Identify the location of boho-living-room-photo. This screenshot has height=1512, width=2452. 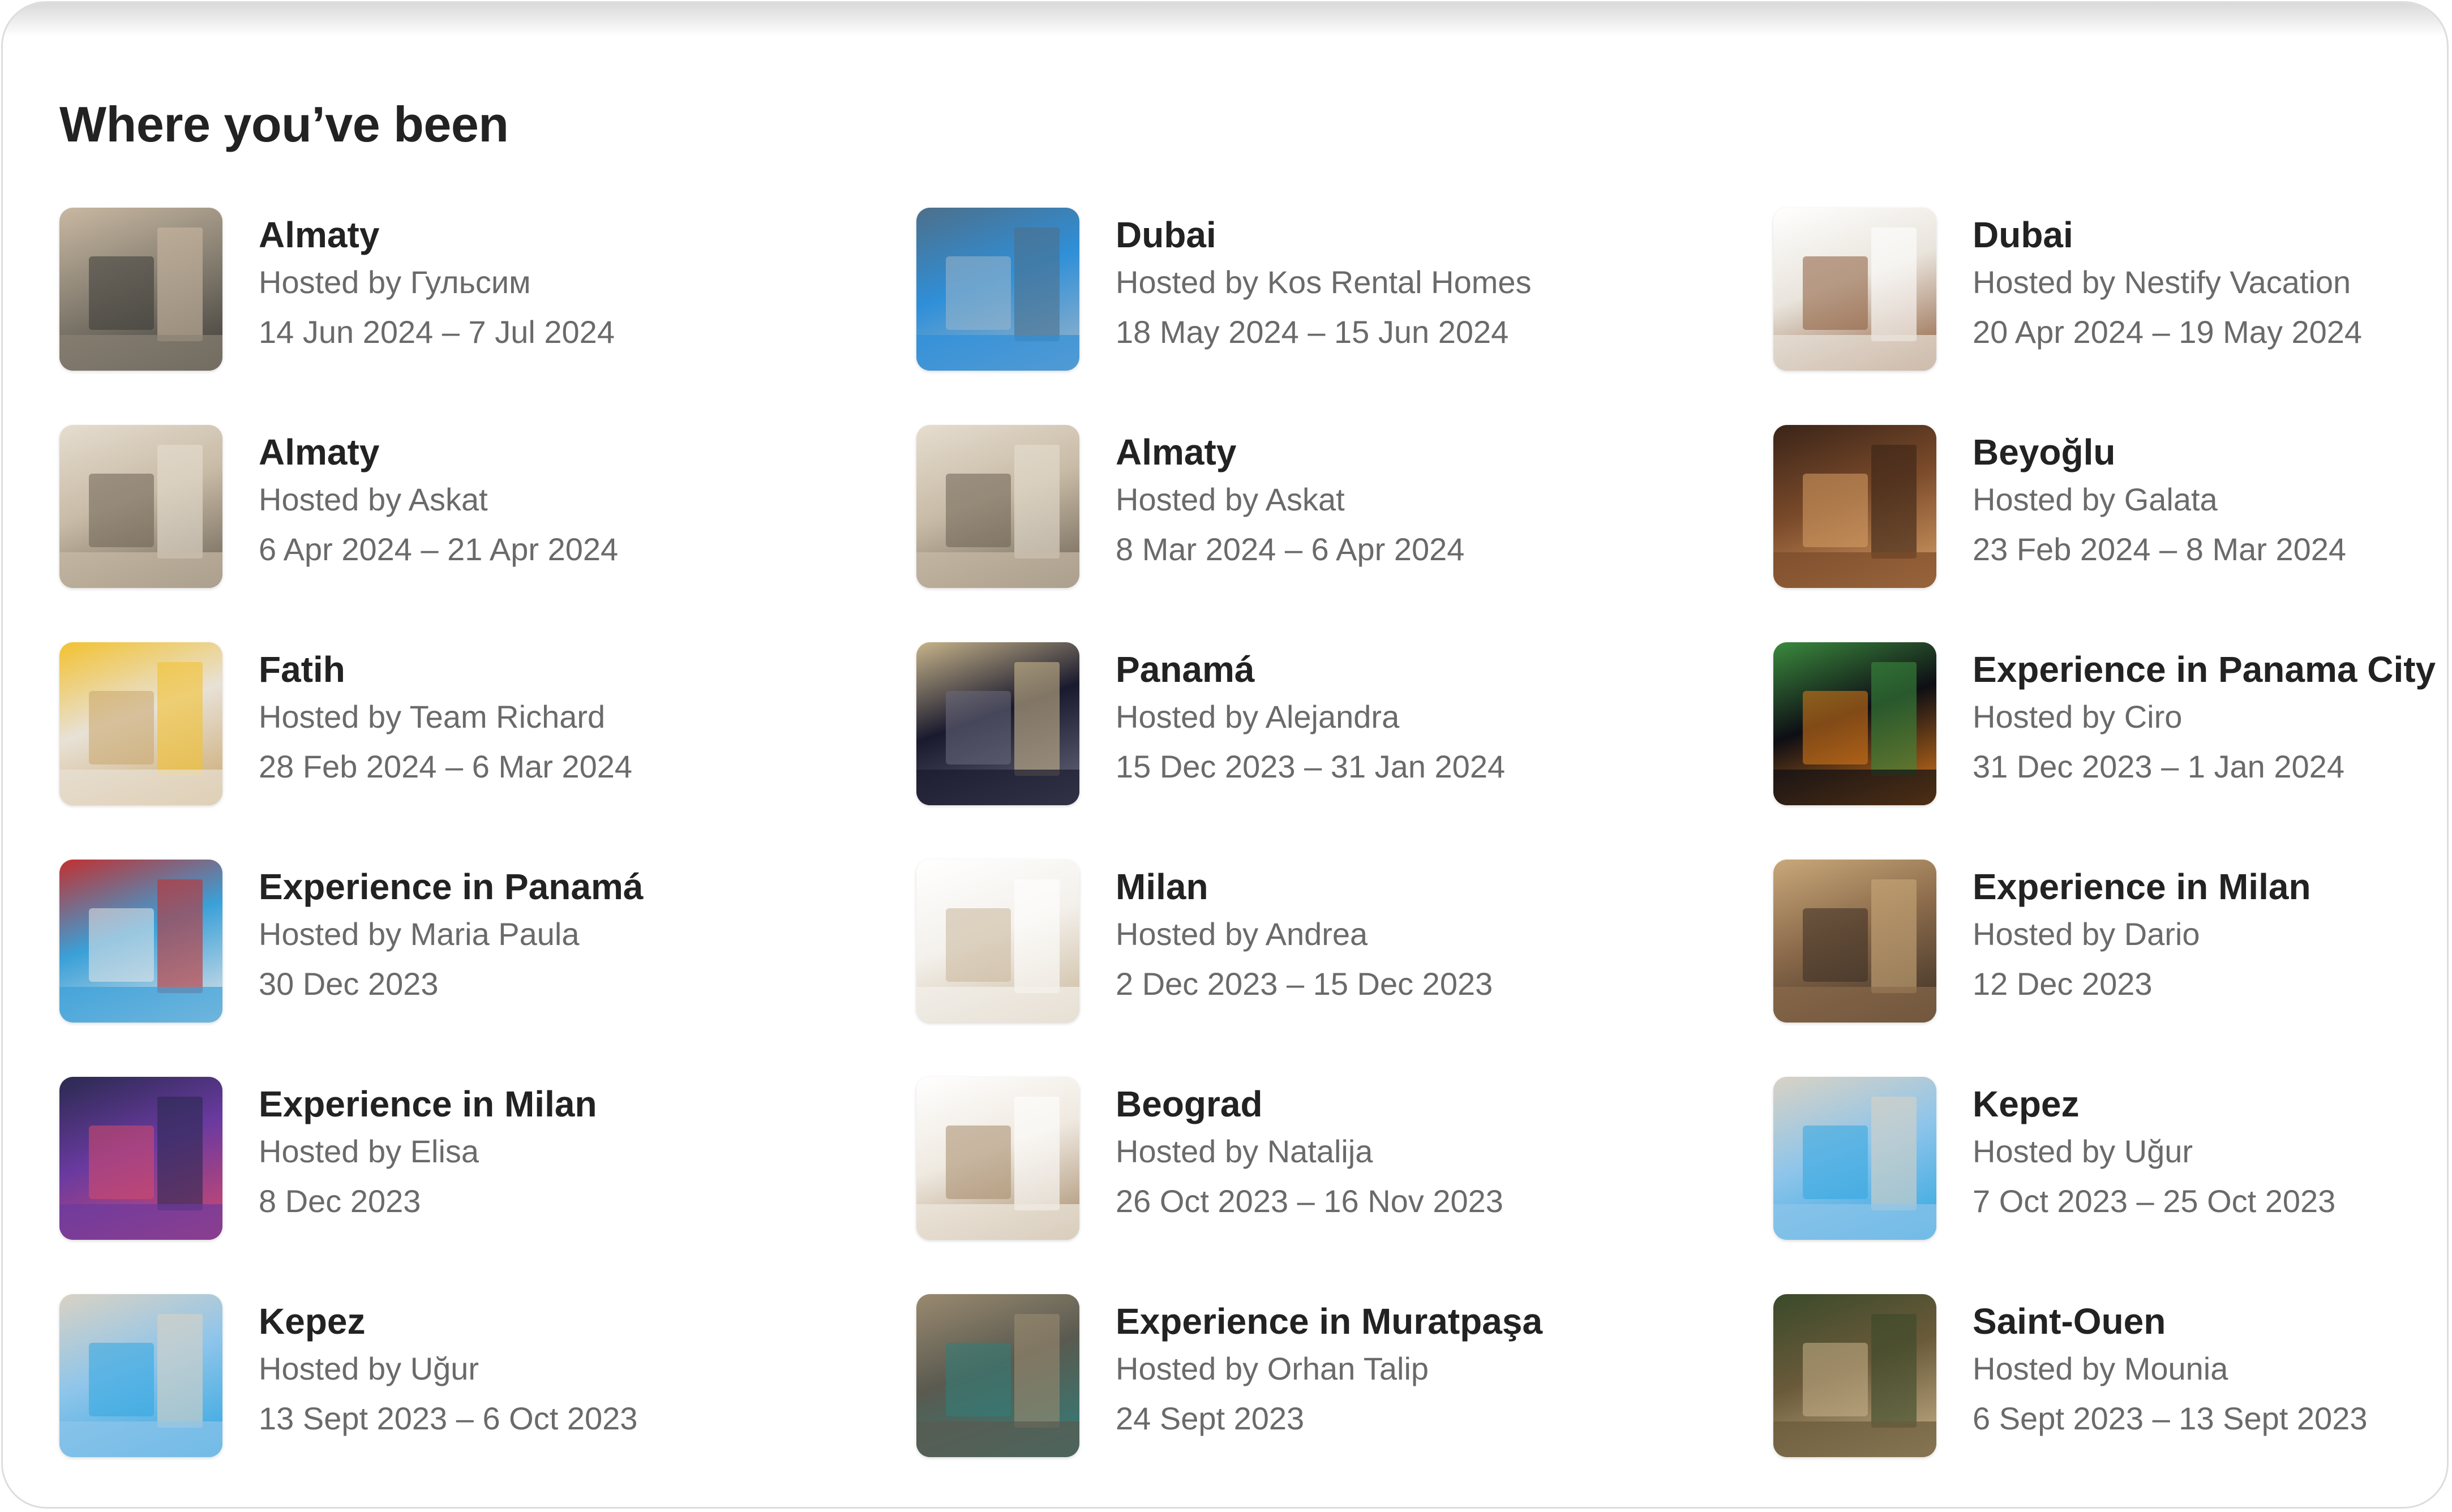
(1854, 1375).